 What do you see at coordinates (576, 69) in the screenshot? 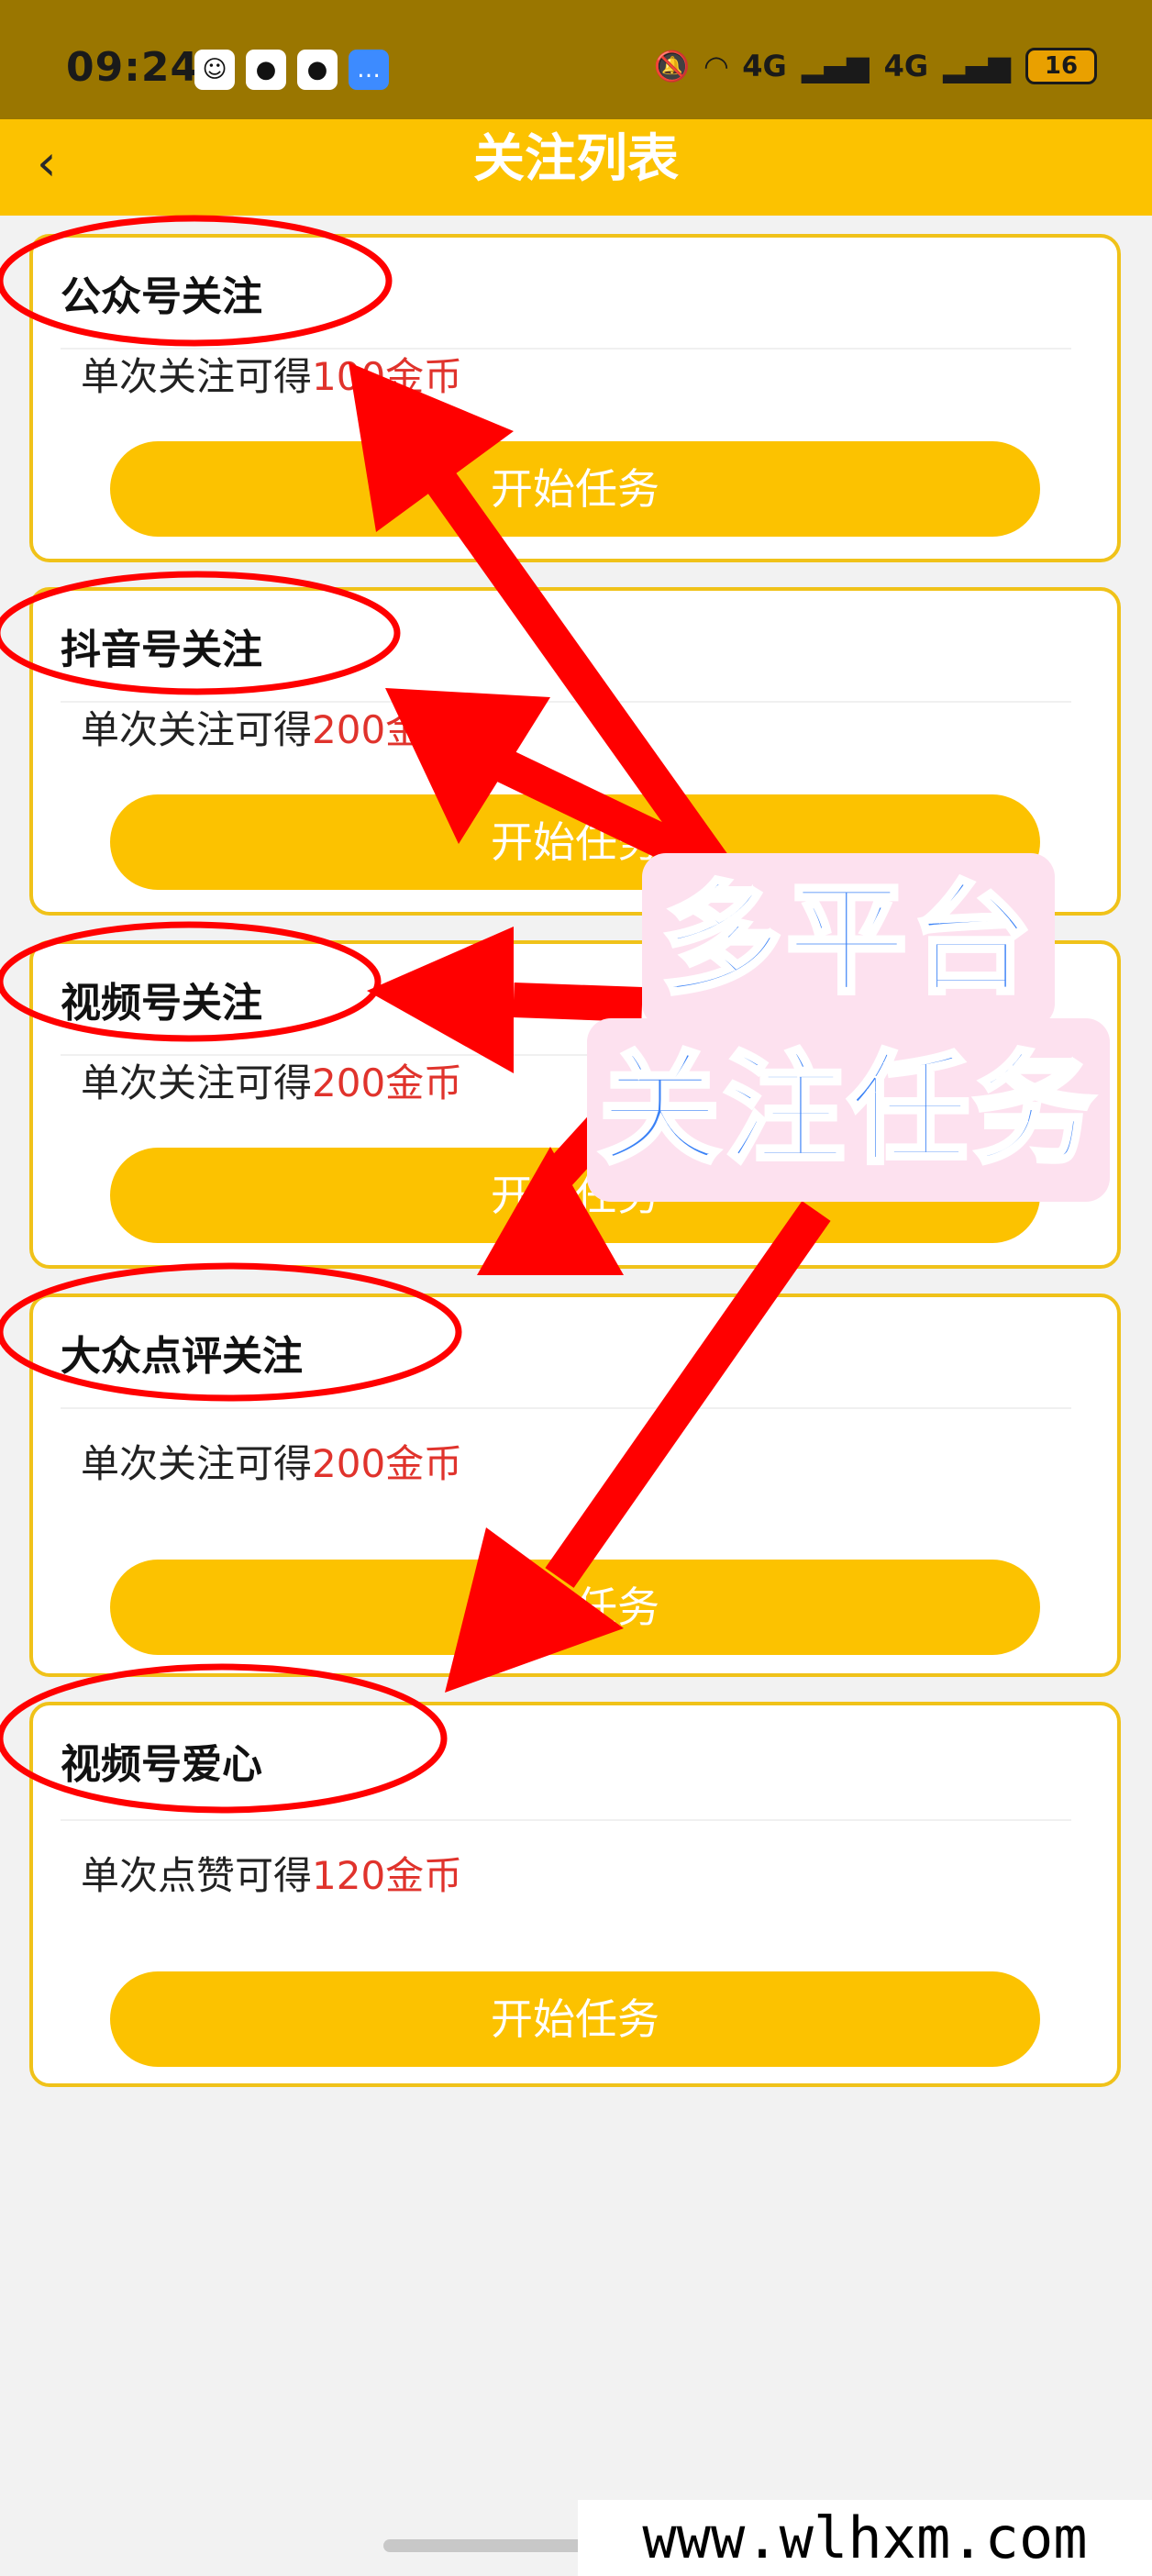
I see `status-bar: 09:24 ☺ ● ● … 🔕 ◠ 4G ▂▄▆ 4G ▂▄▆ 16` at bounding box center [576, 69].